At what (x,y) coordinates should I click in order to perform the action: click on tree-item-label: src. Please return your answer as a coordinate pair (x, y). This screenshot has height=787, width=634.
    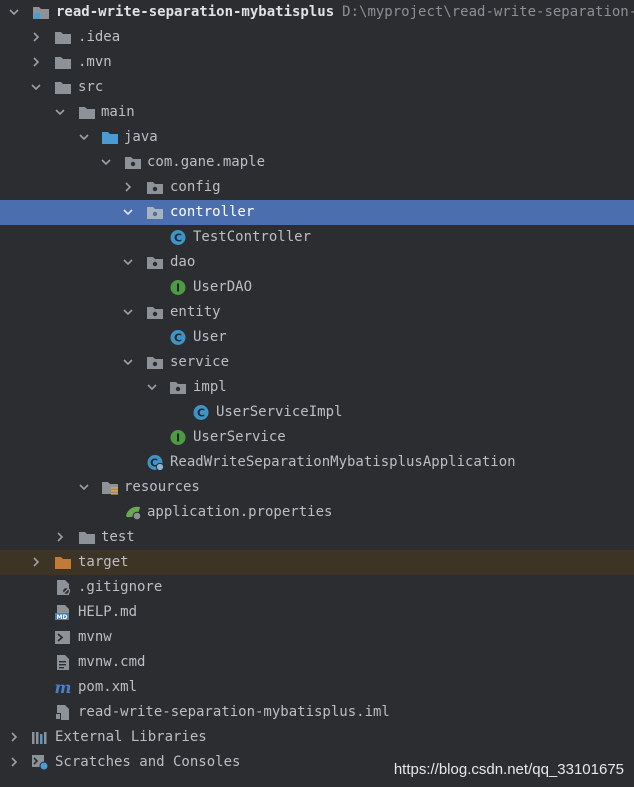
    Looking at the image, I should click on (91, 87).